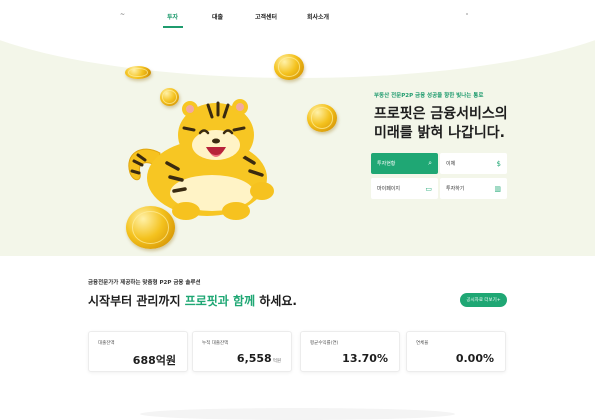  Describe the element at coordinates (441, 124) in the screenshot. I see `hero-title: 프로핏은 금융서비스의 미래를 밝혀 나갑니다.` at that location.